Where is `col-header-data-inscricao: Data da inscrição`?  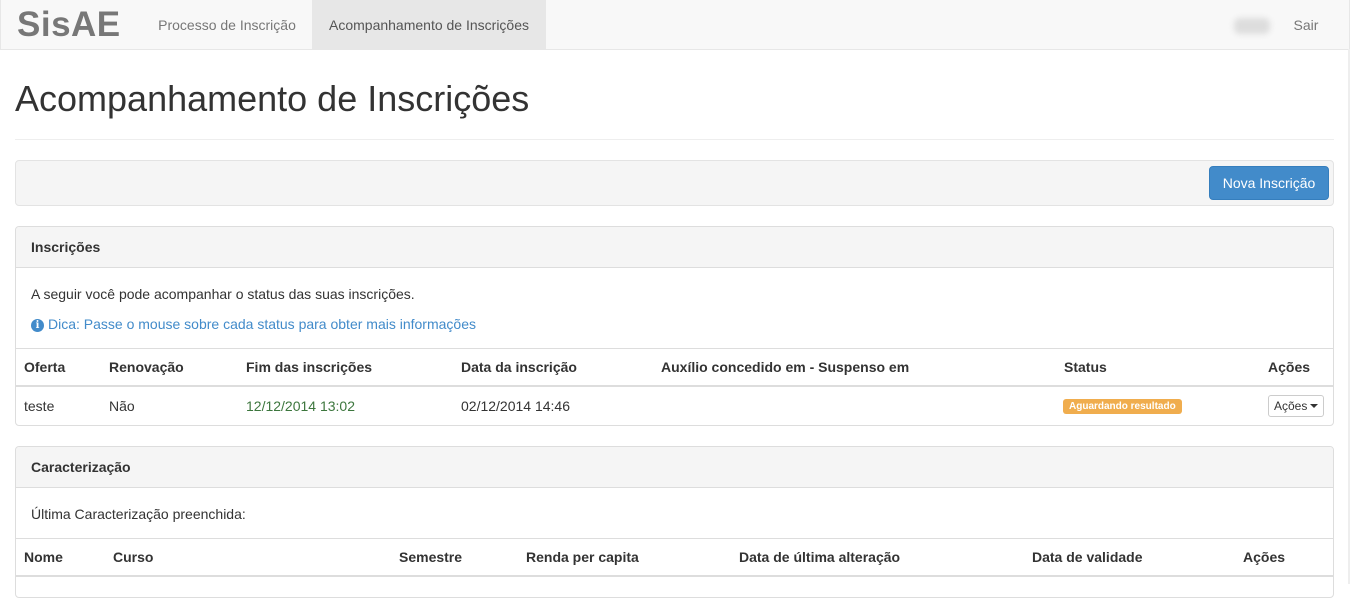 col-header-data-inscricao: Data da inscrição is located at coordinates (519, 367).